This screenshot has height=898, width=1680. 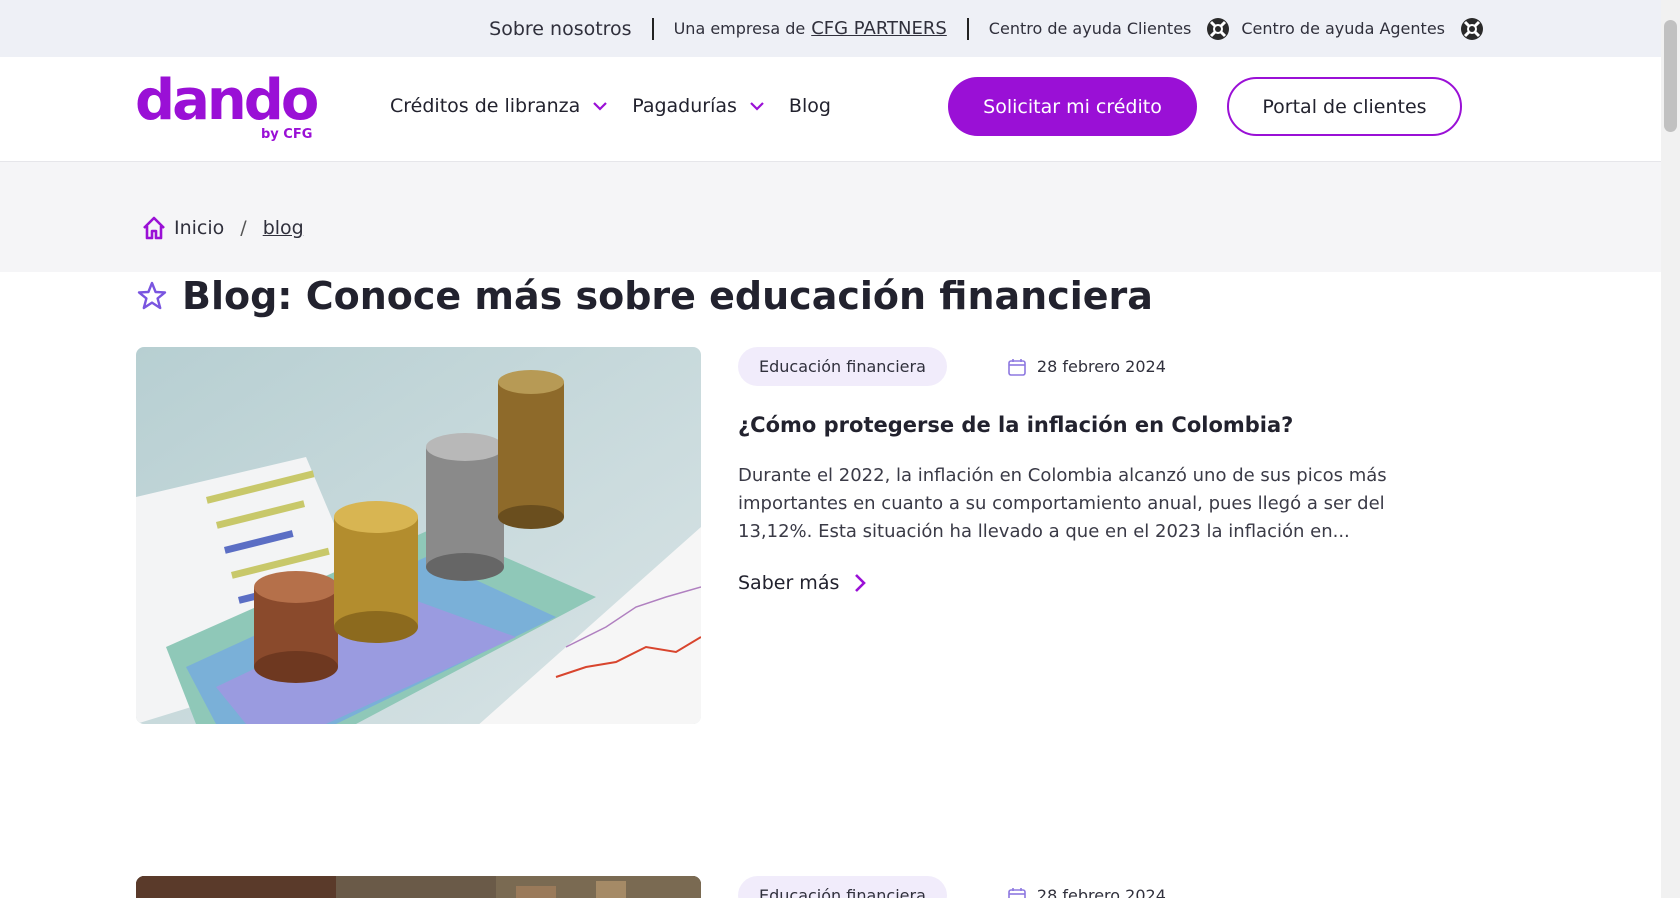 I want to click on dando-logo: dando by CFG, so click(x=227, y=105).